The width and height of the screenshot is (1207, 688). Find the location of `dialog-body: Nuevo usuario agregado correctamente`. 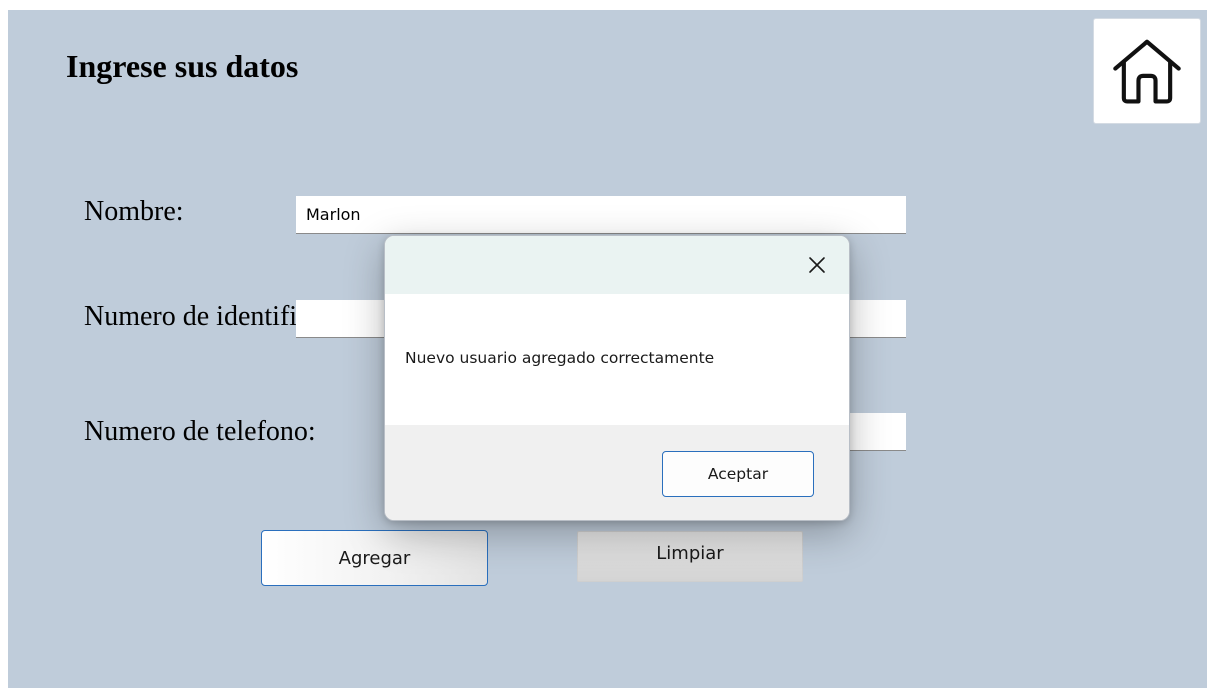

dialog-body: Nuevo usuario agregado correctamente is located at coordinates (617, 359).